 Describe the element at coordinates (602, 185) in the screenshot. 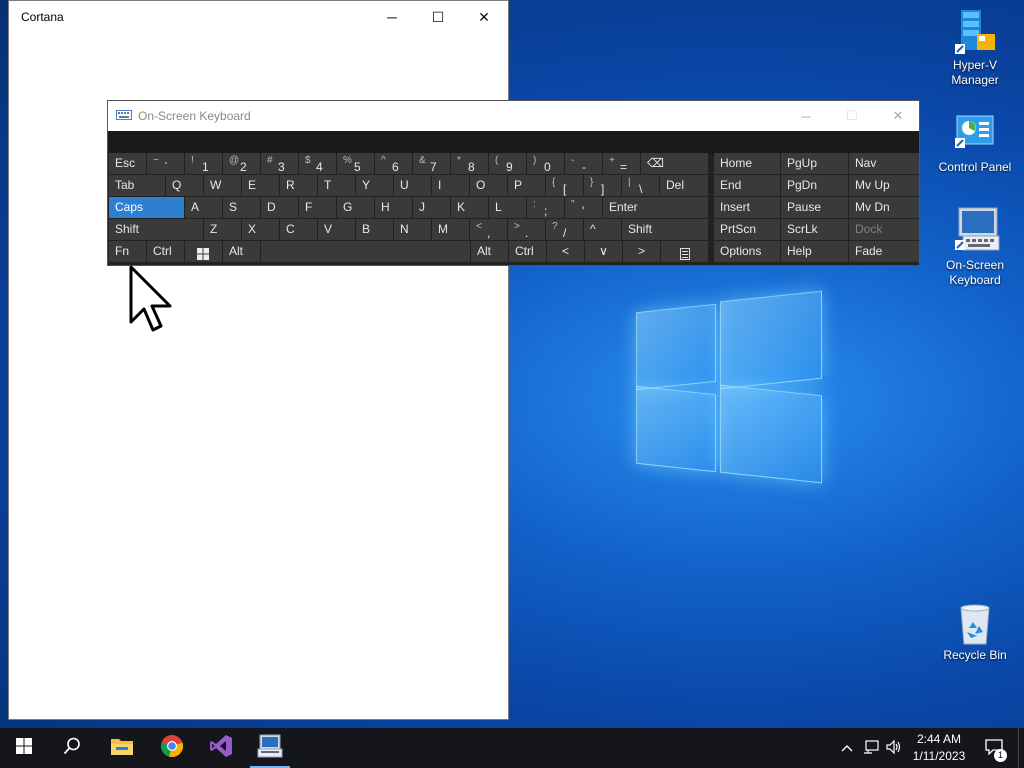

I see `key-right-bracket: }]` at that location.